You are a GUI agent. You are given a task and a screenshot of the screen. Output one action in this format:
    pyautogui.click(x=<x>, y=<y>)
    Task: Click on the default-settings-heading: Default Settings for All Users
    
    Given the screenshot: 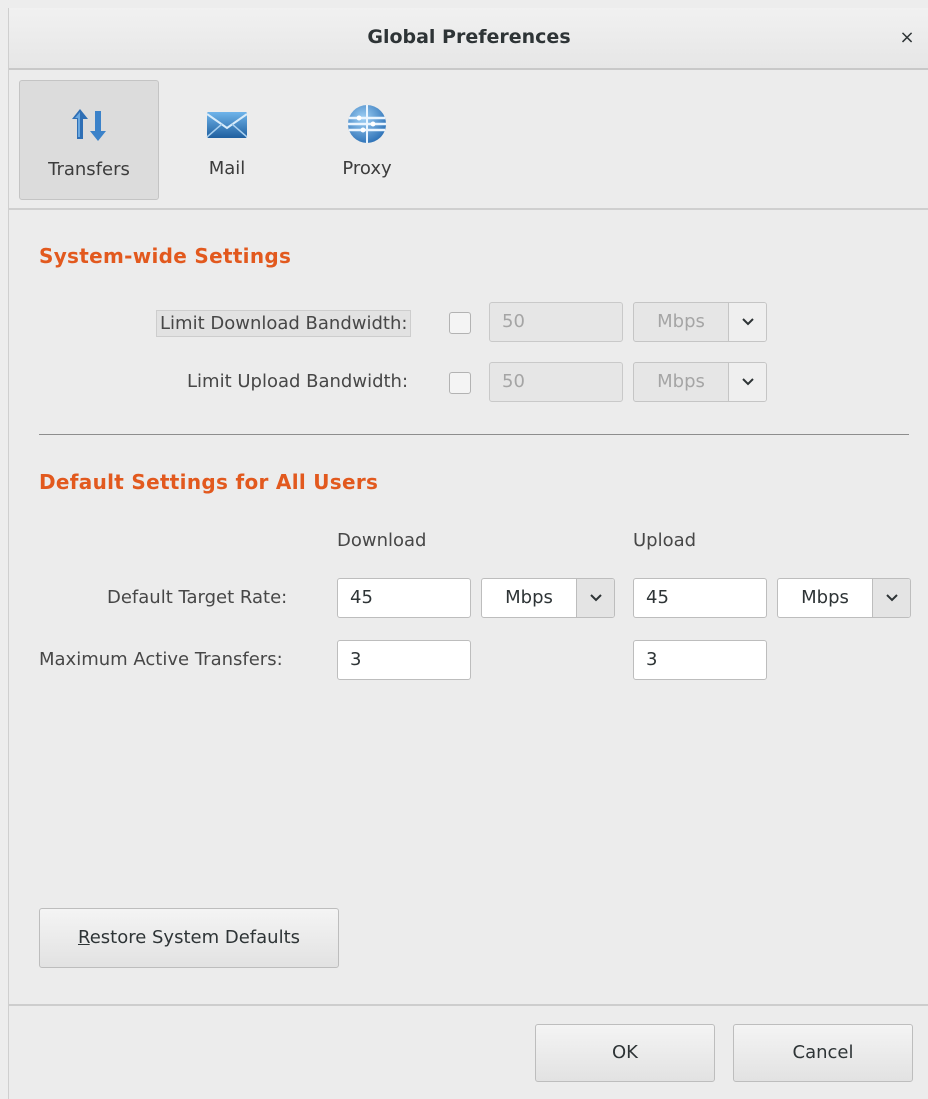 What is the action you would take?
    pyautogui.click(x=209, y=482)
    